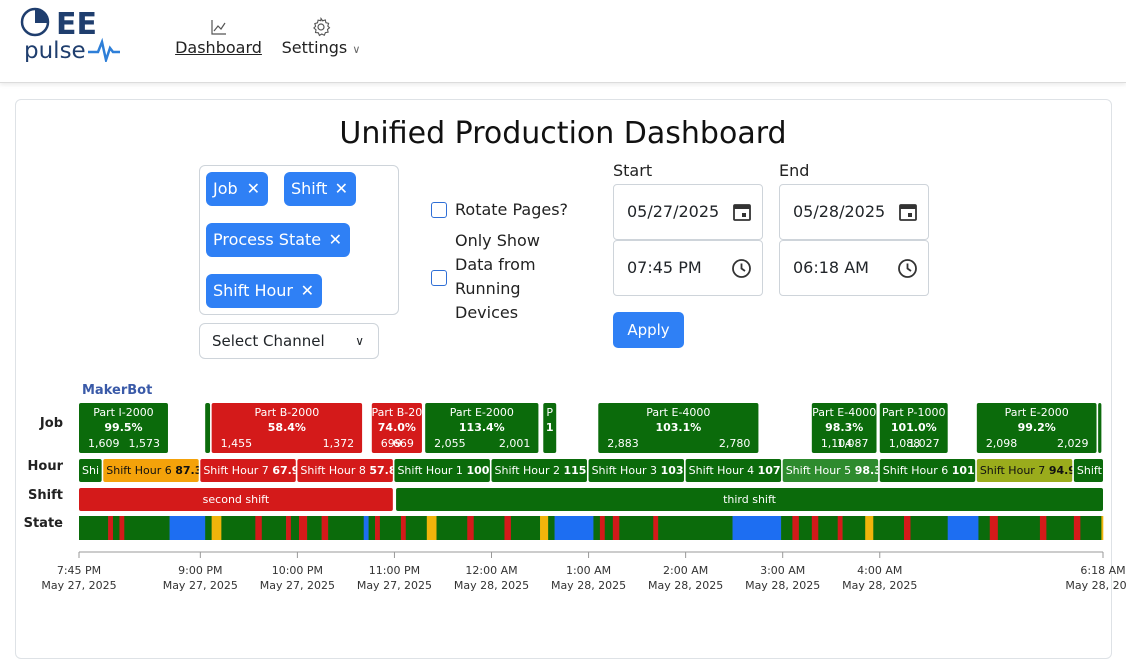  What do you see at coordinates (353, 470) in the screenshot?
I see `shift-hour-label: Shift Hour 8 57.8%` at bounding box center [353, 470].